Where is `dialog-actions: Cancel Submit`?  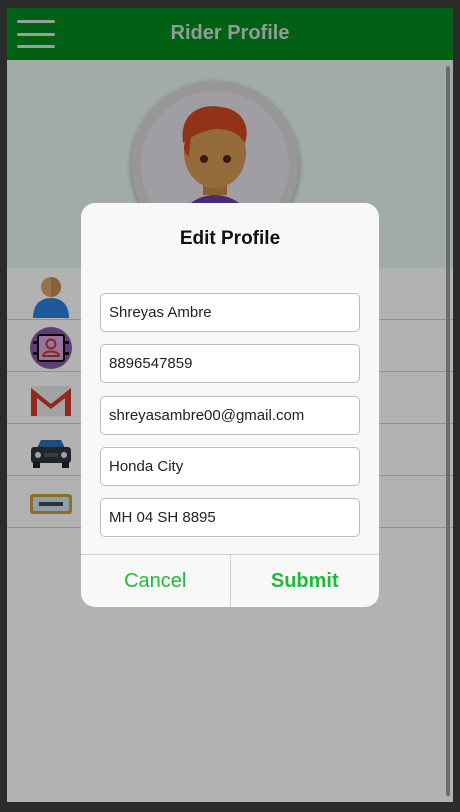 dialog-actions: Cancel Submit is located at coordinates (230, 580).